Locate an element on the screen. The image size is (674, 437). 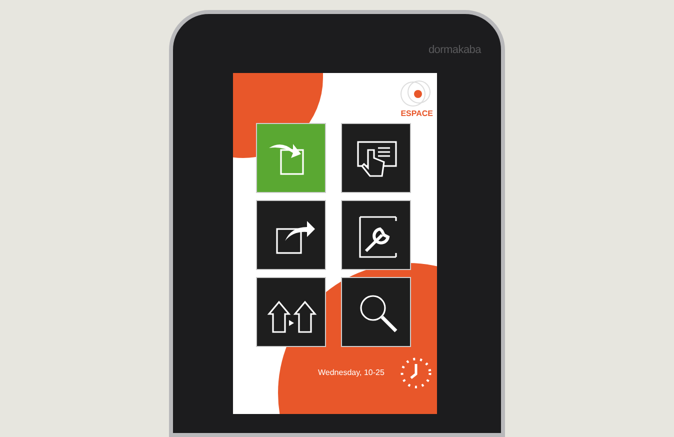
circles-logo-icon is located at coordinates (416, 93).